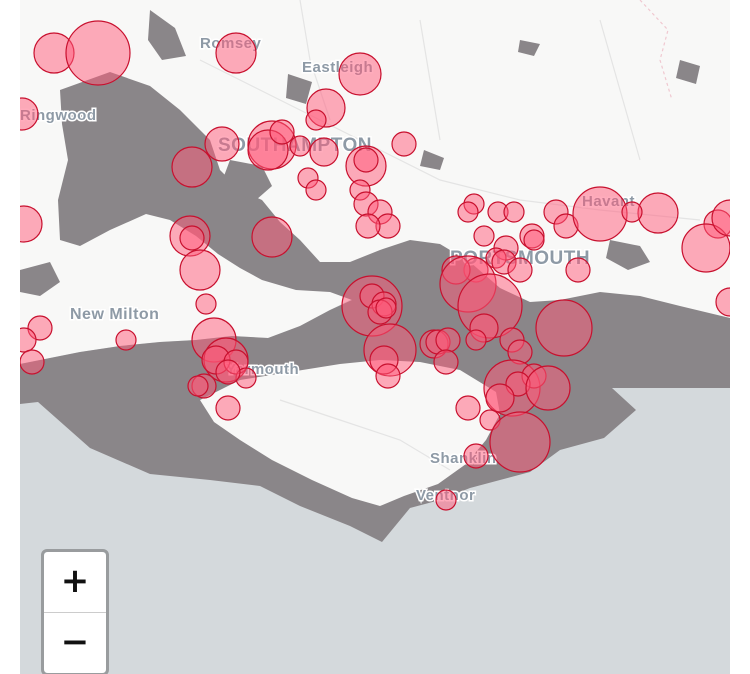 This screenshot has height=674, width=750. I want to click on label-new-milton: New Milton, so click(114, 314).